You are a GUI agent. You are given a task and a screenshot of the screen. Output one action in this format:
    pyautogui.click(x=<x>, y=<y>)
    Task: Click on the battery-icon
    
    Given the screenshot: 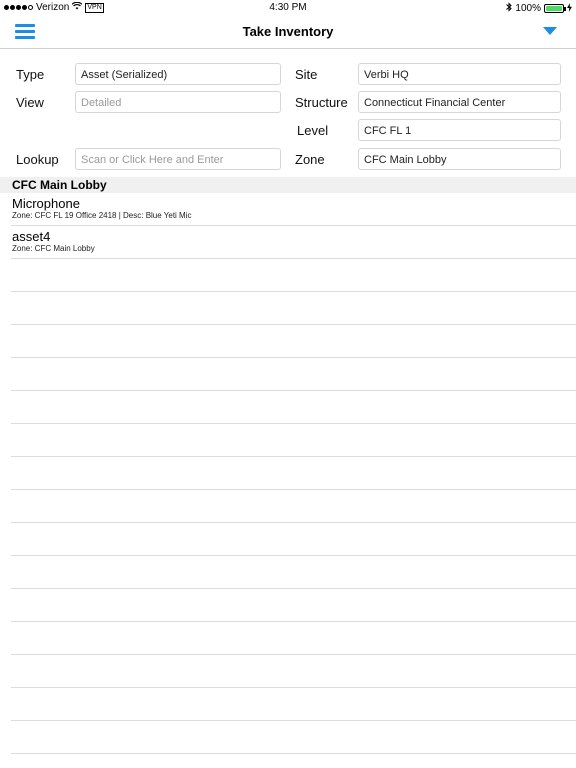 What is the action you would take?
    pyautogui.click(x=555, y=8)
    